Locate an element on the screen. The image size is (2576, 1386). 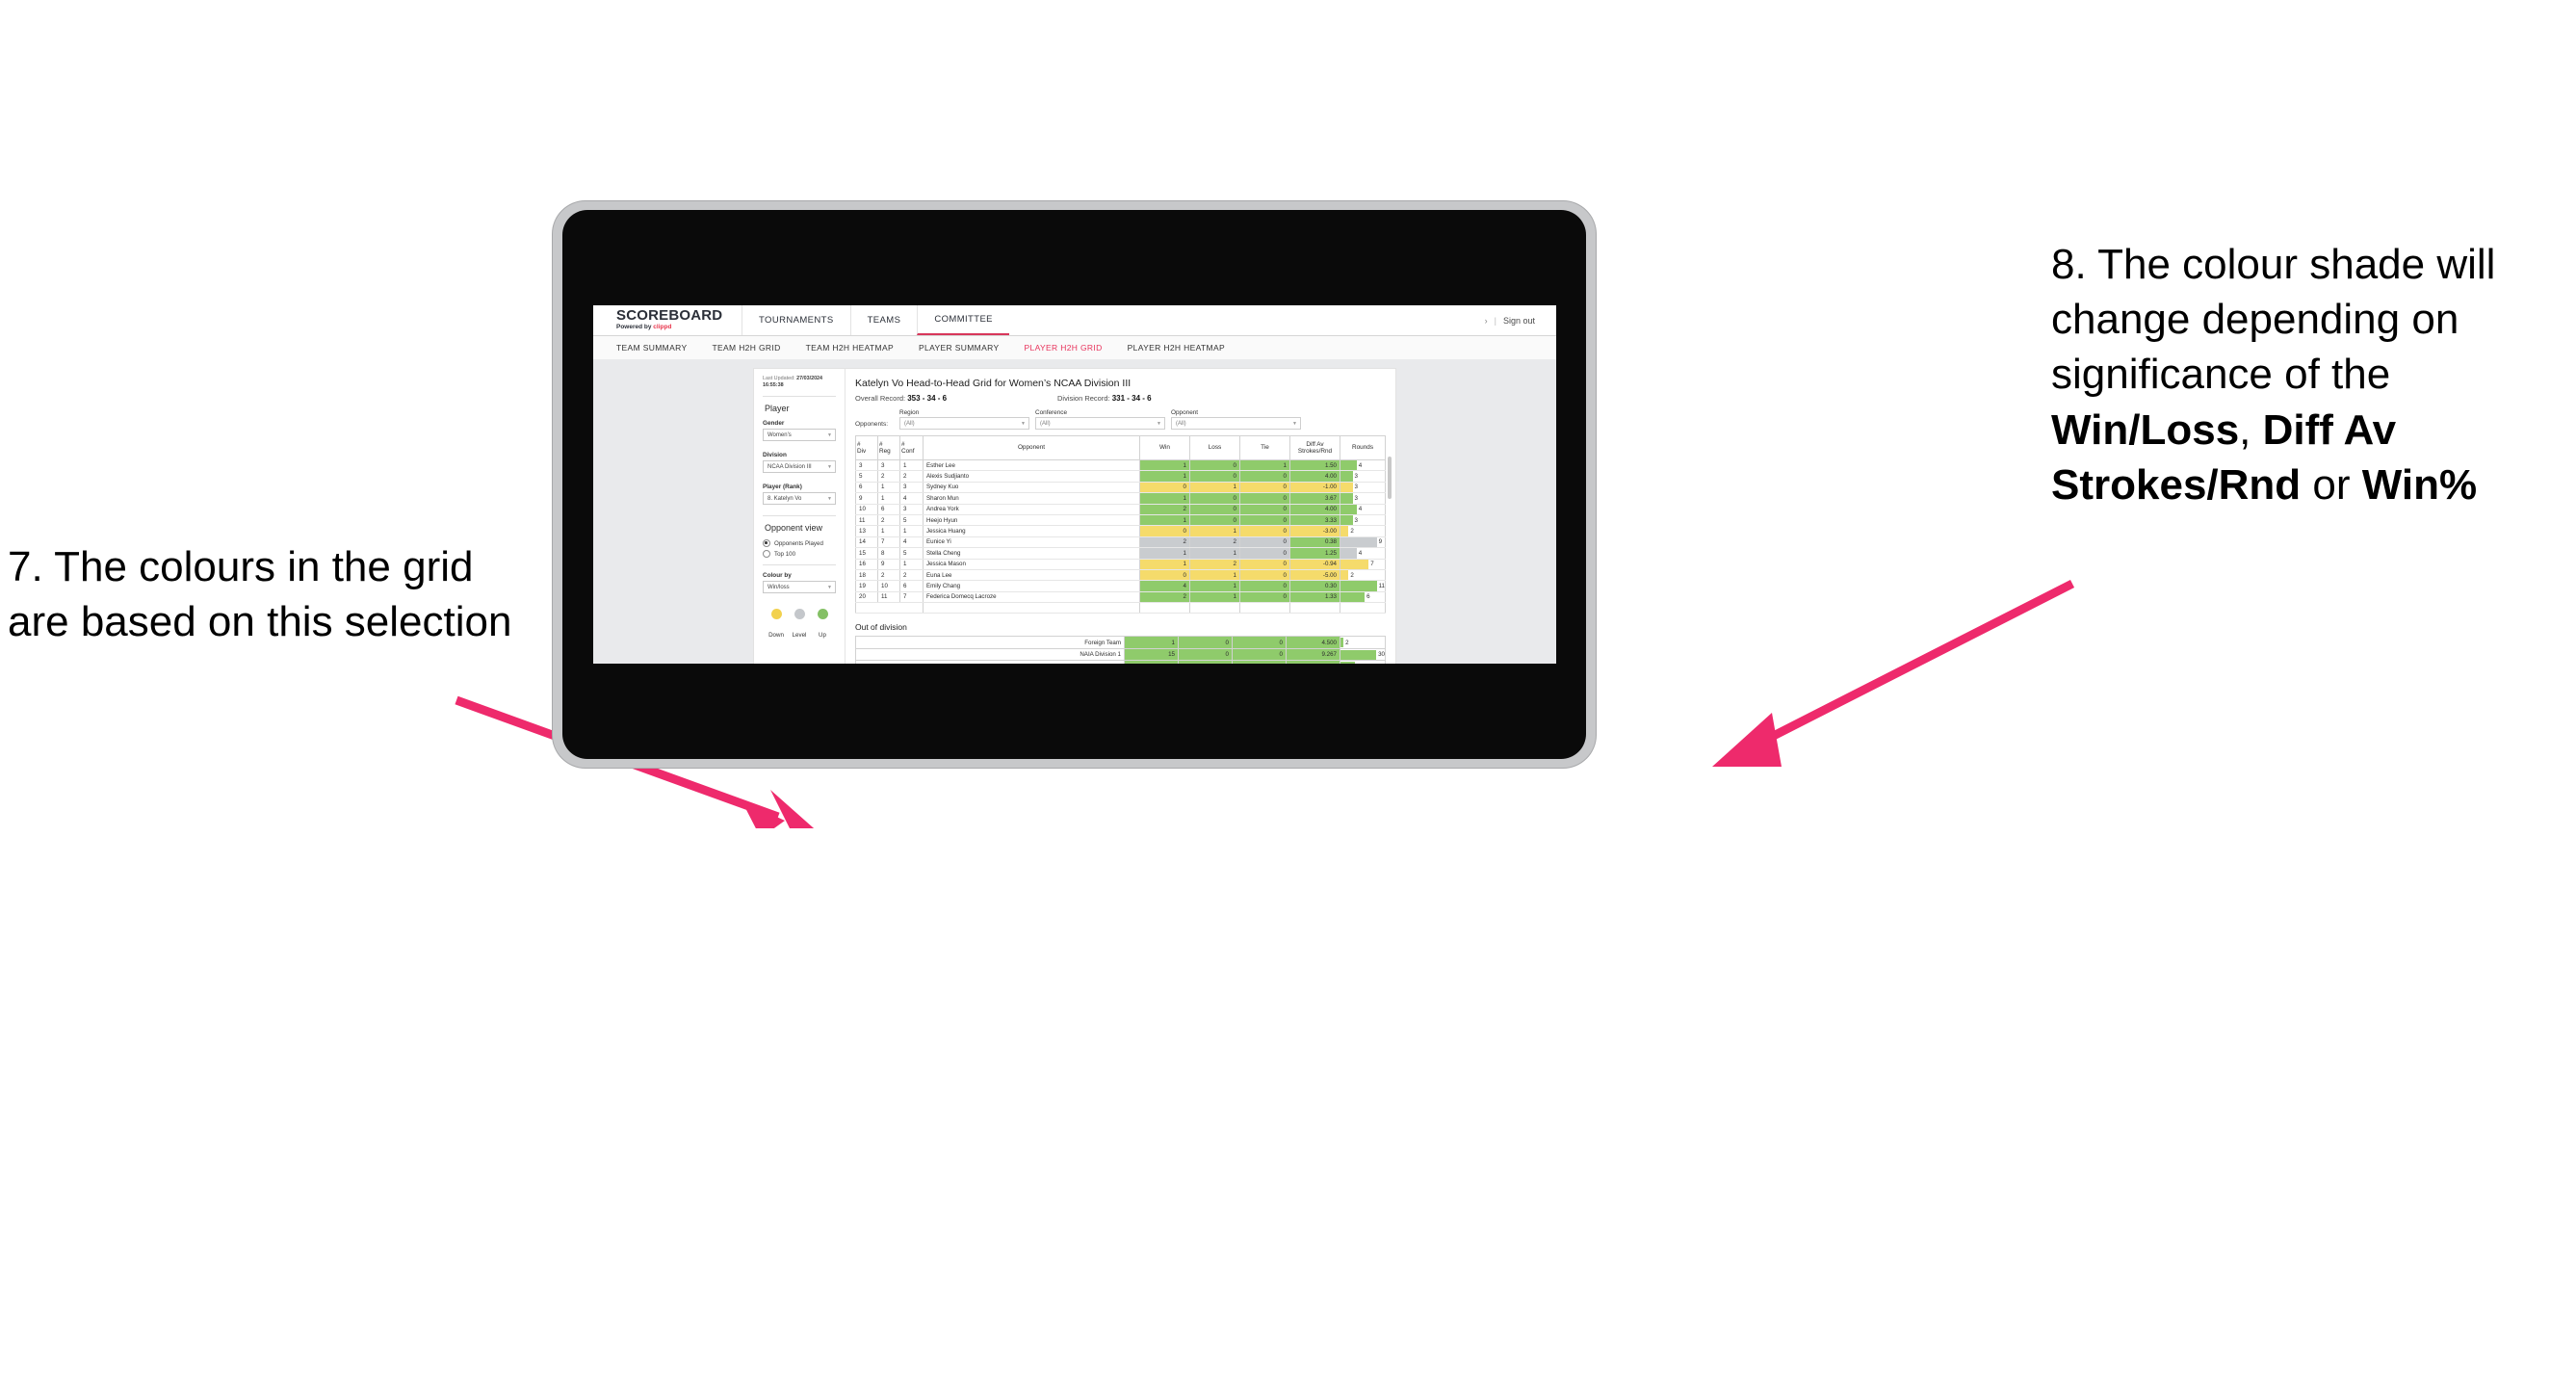
rounds-value: 3 is located at coordinates (1356, 487).